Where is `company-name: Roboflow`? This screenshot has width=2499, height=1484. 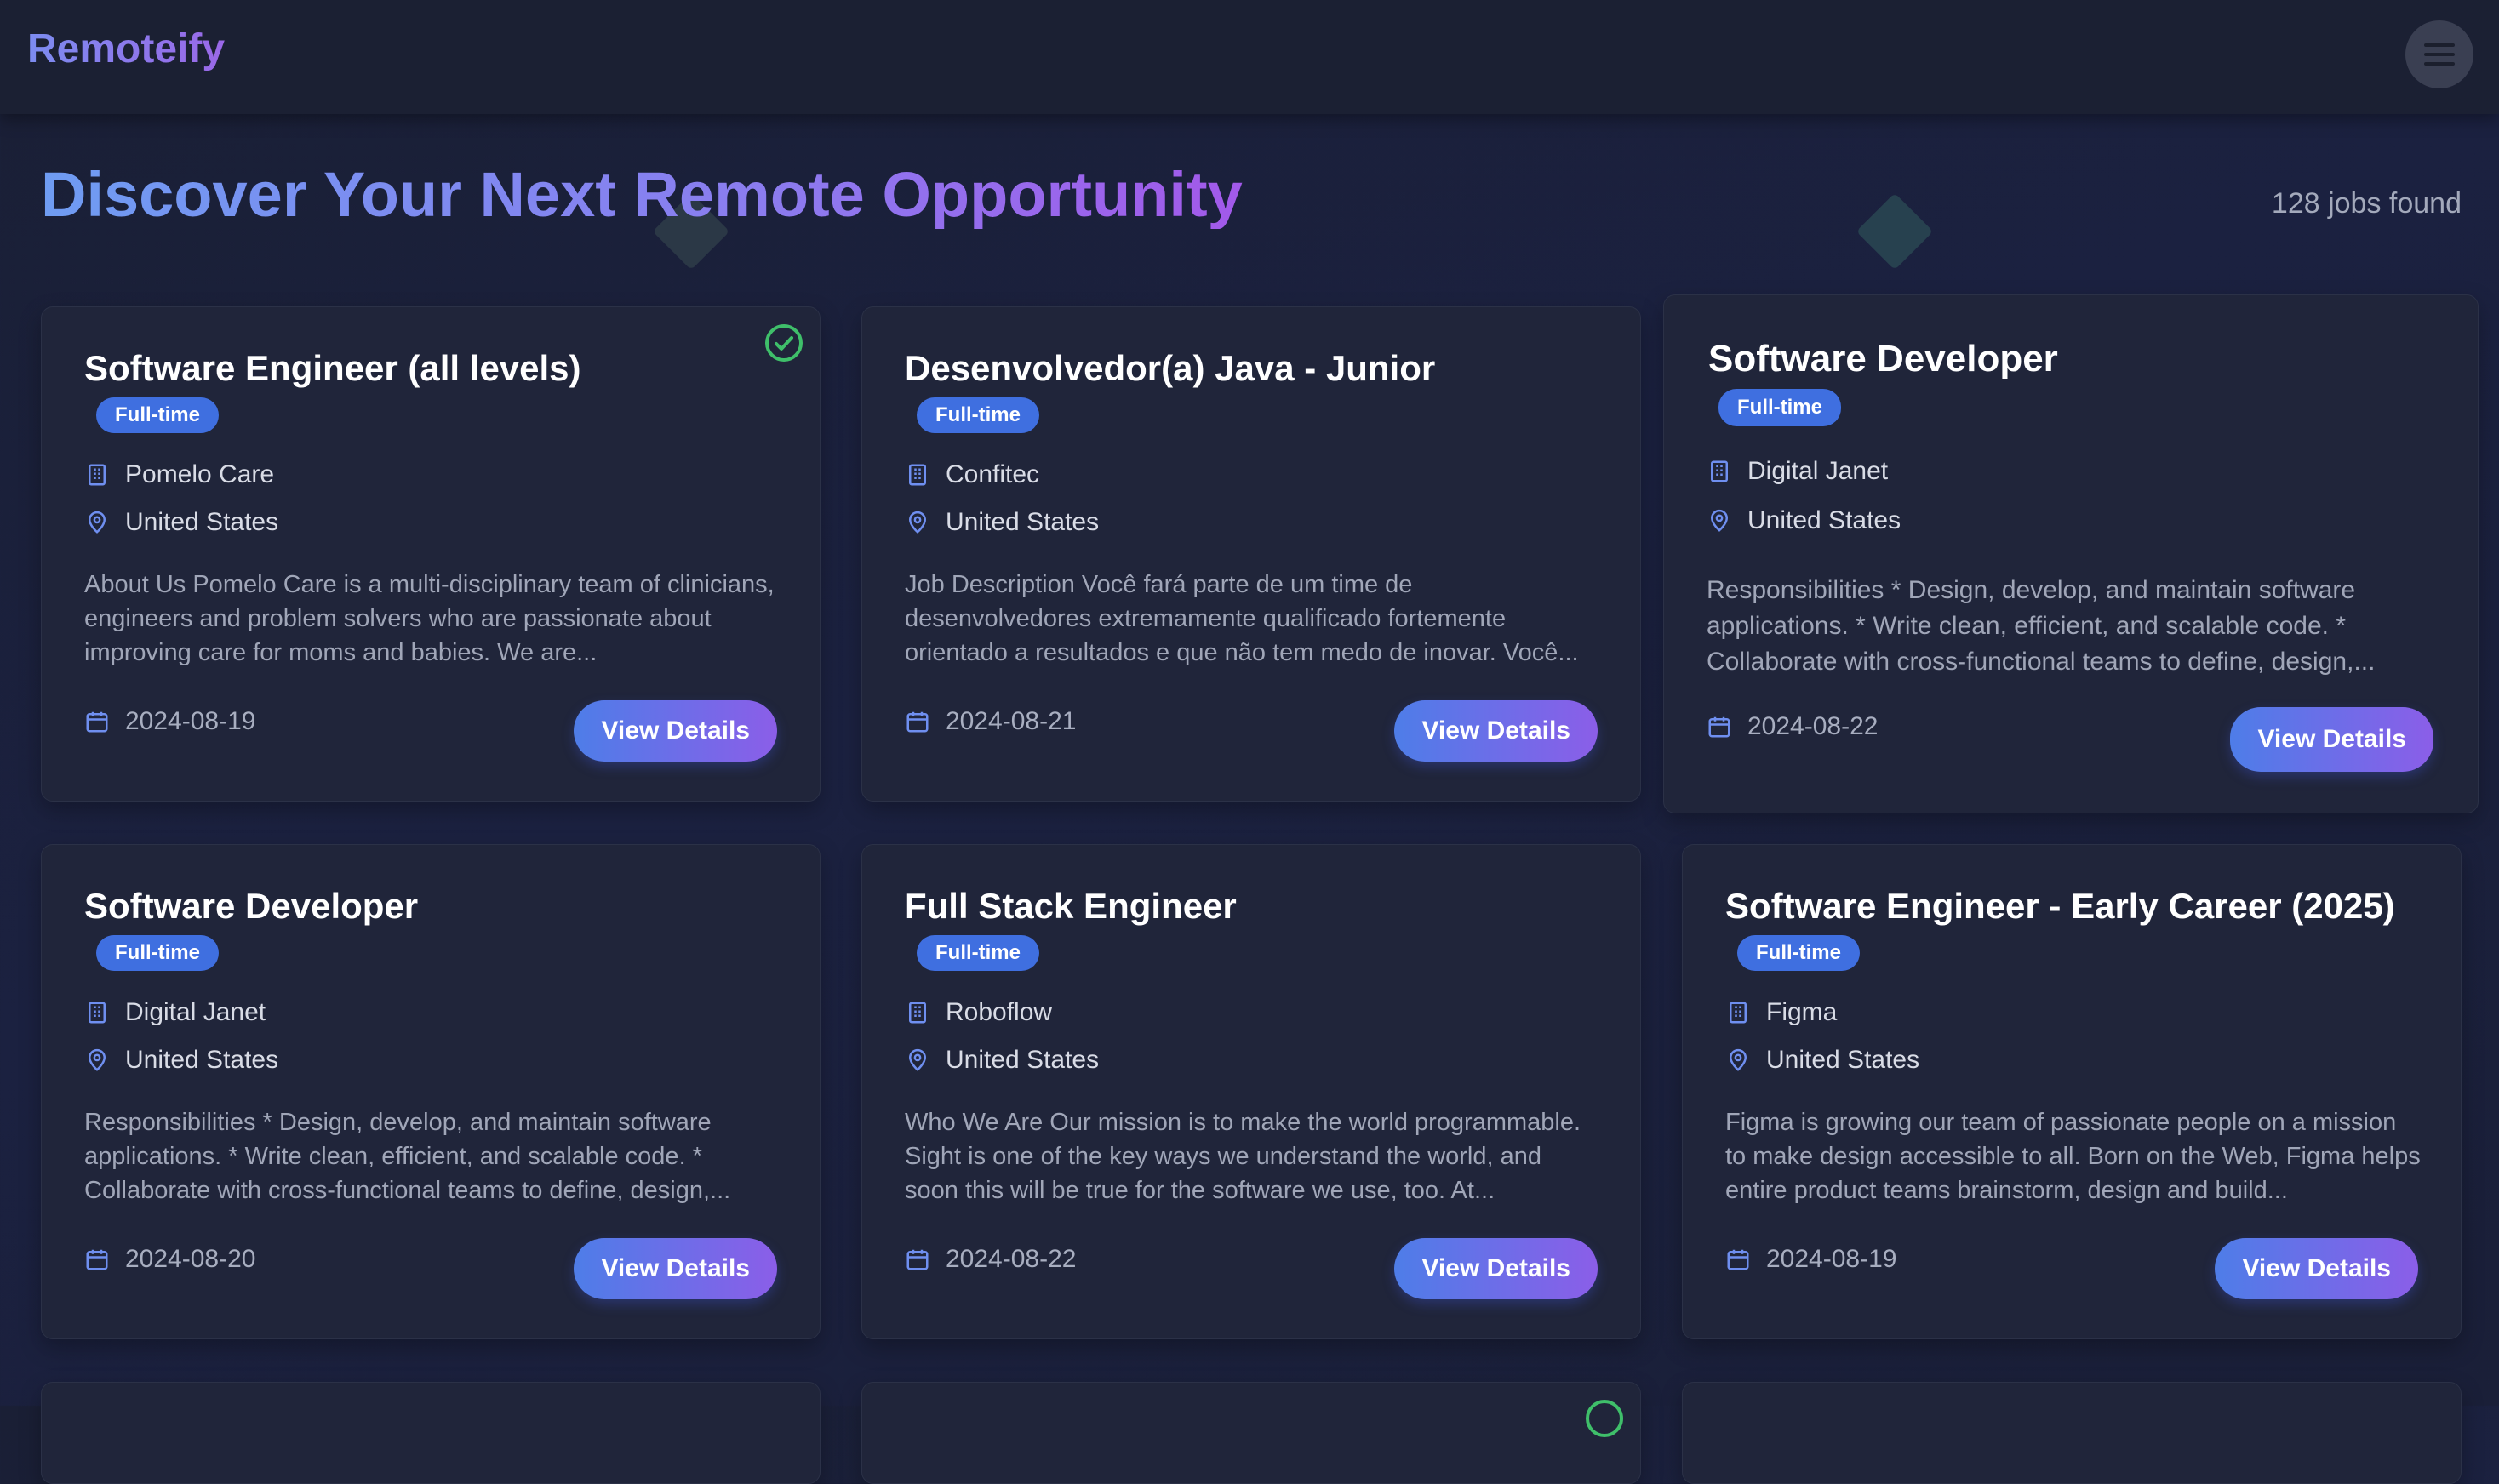
company-name: Roboflow is located at coordinates (1000, 1012).